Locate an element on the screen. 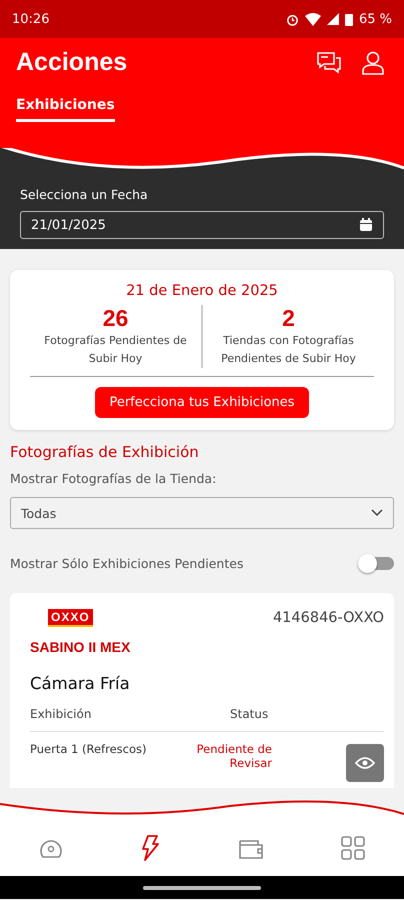 The width and height of the screenshot is (404, 900). stat-label: Tiendas con Fotografías Pendientes de Subir Hoy is located at coordinates (288, 350).